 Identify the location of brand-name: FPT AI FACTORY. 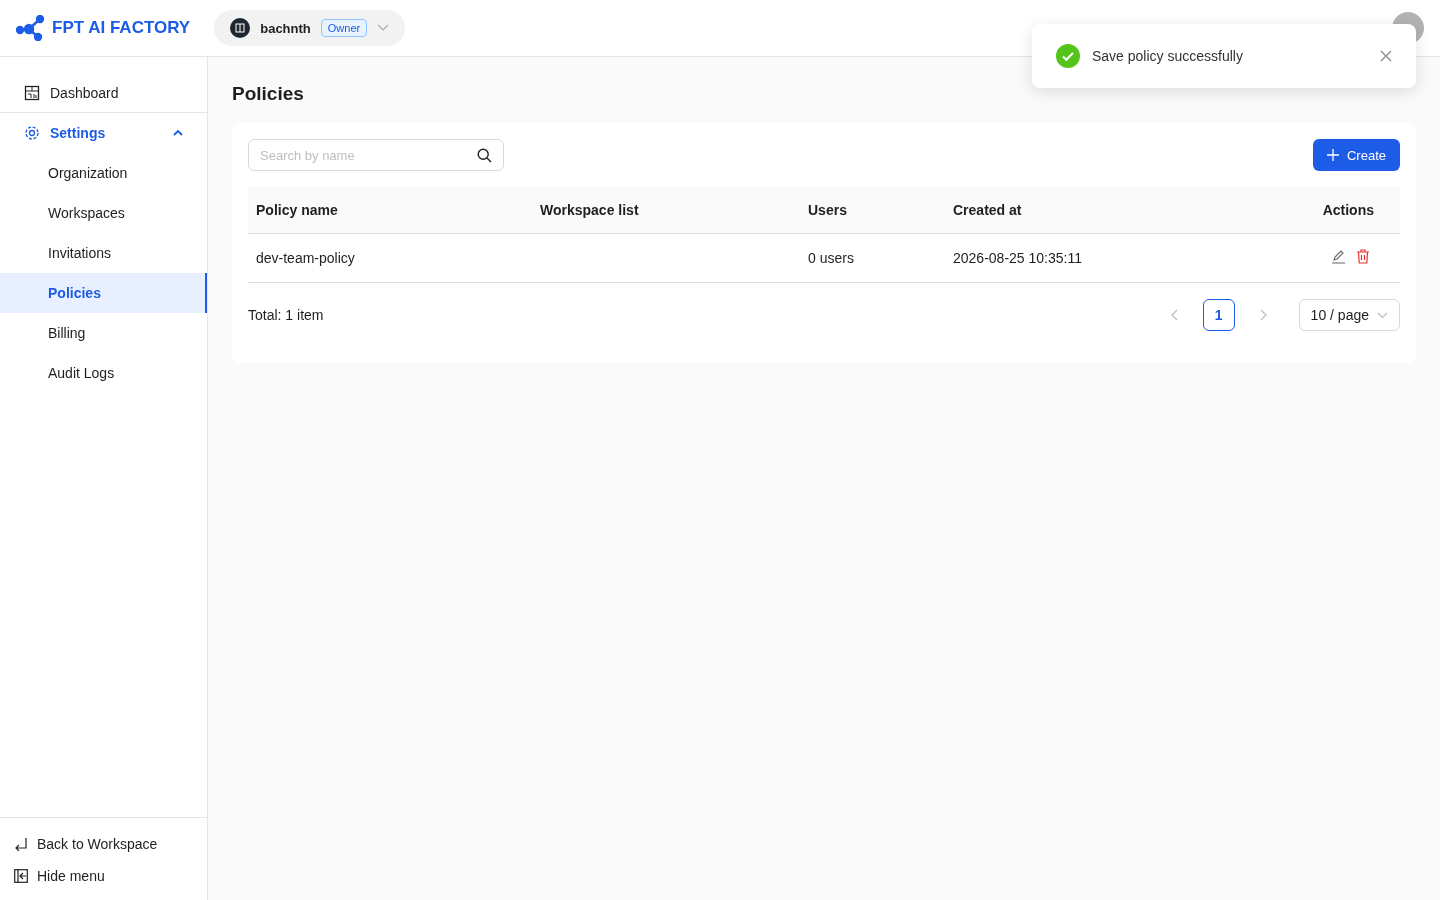
(121, 28).